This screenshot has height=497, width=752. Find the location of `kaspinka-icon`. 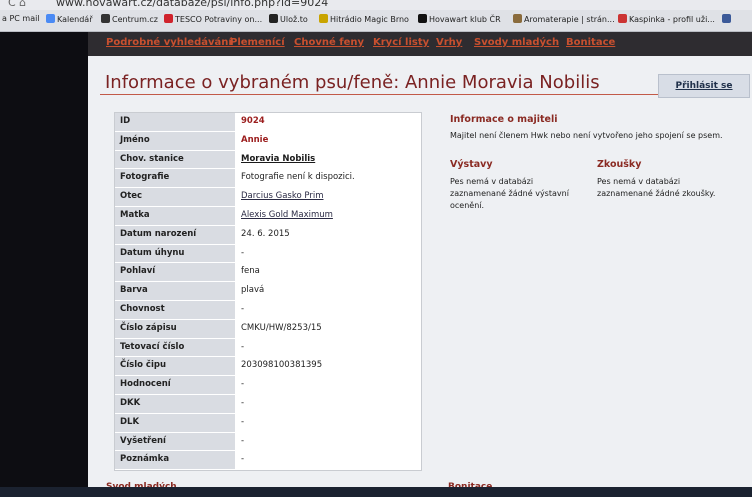

kaspinka-icon is located at coordinates (622, 18).